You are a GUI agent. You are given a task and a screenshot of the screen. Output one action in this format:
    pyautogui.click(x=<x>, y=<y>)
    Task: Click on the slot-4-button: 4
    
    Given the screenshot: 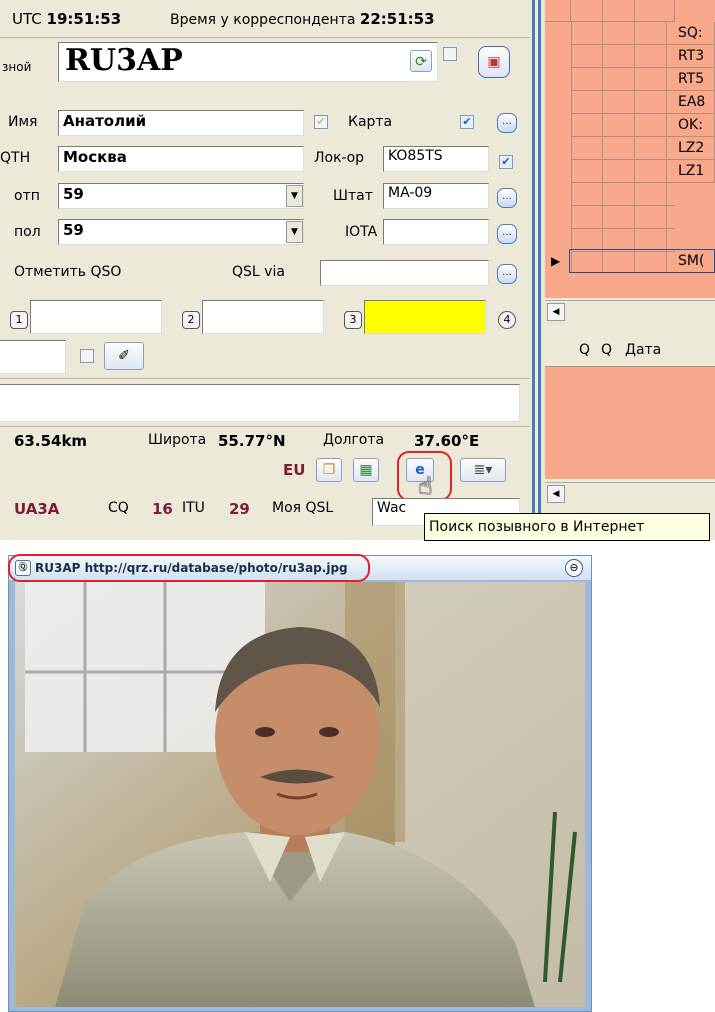 What is the action you would take?
    pyautogui.click(x=507, y=320)
    